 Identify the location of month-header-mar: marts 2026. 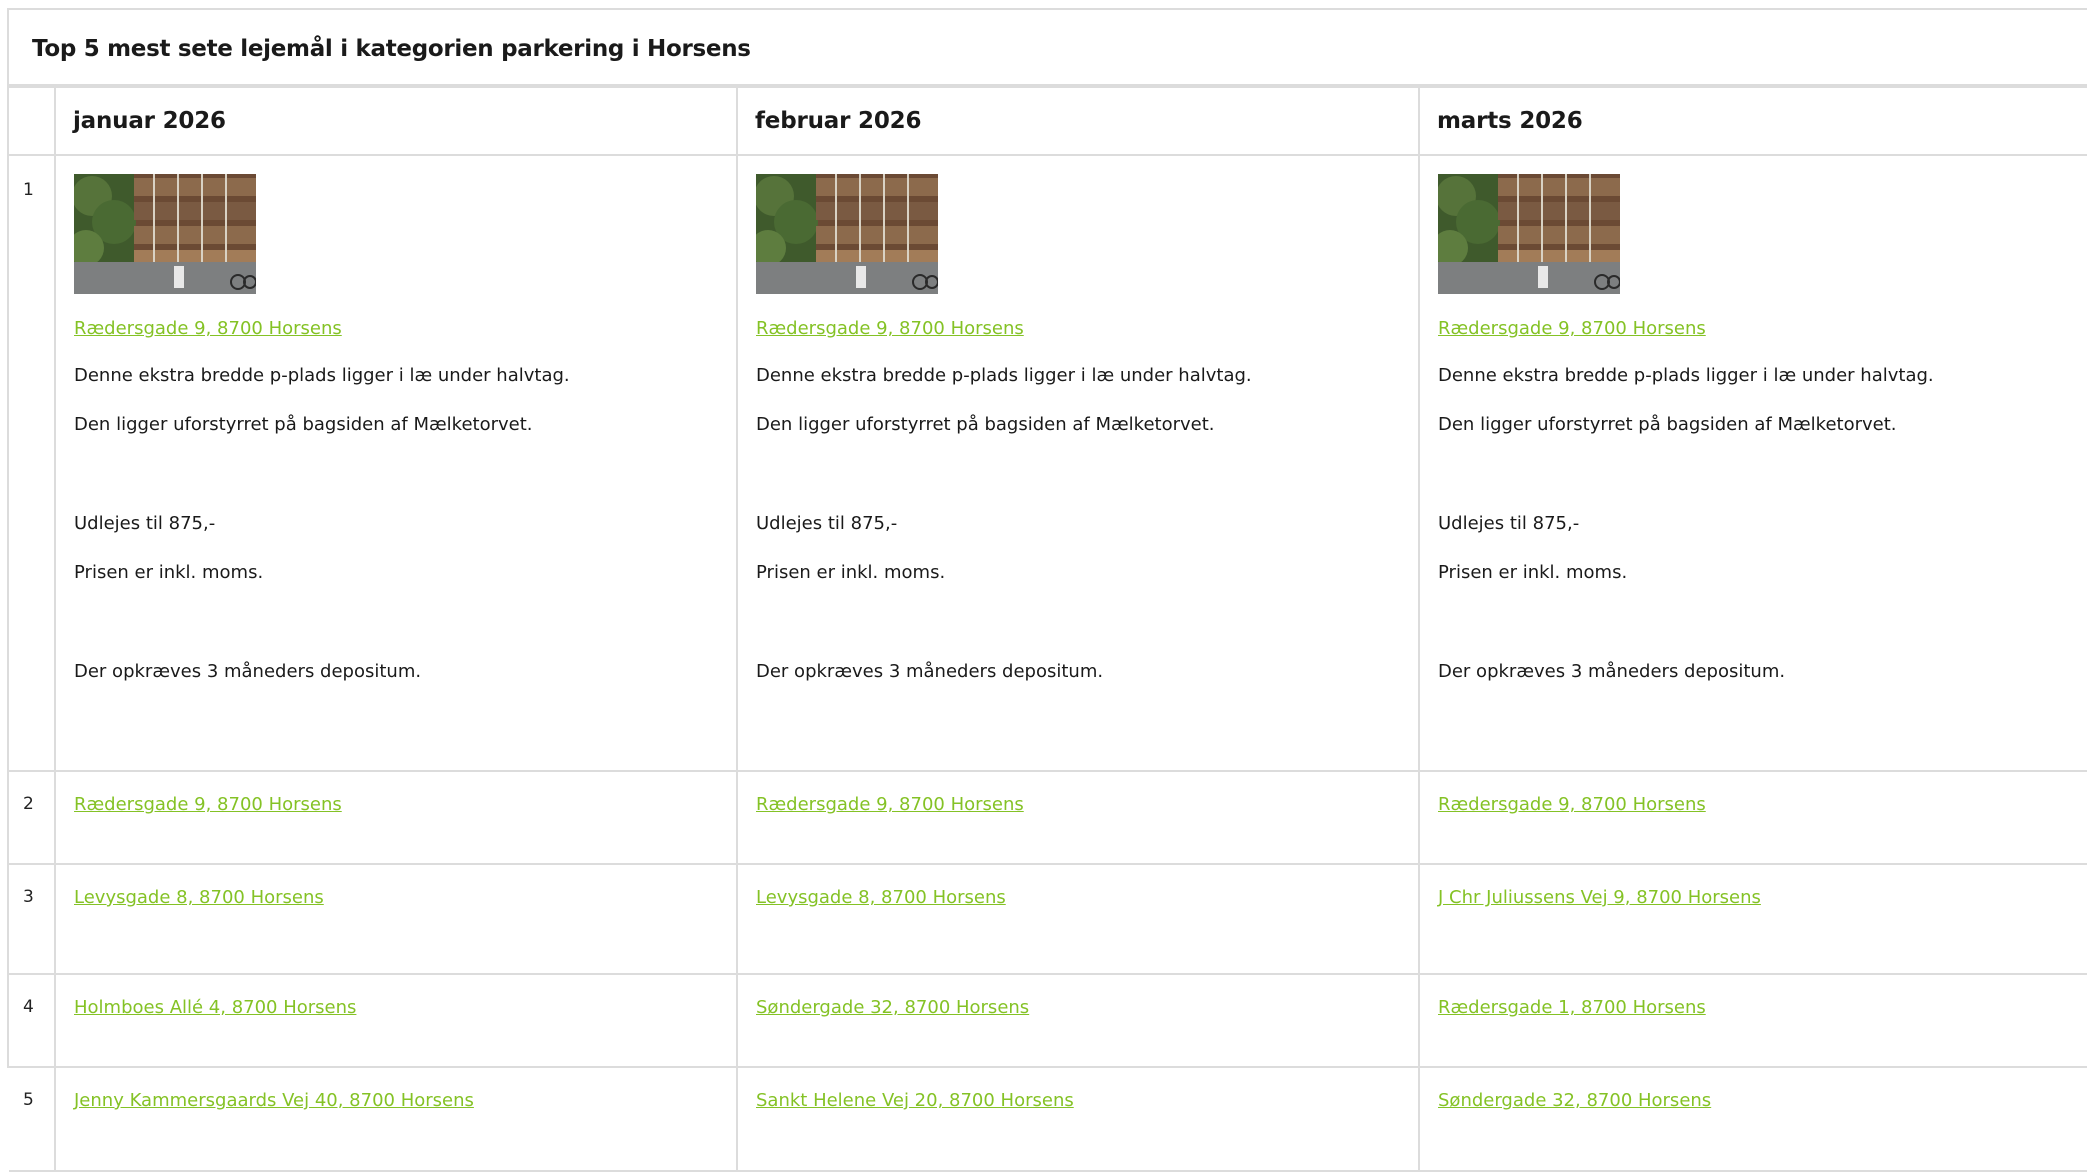
(1752, 121).